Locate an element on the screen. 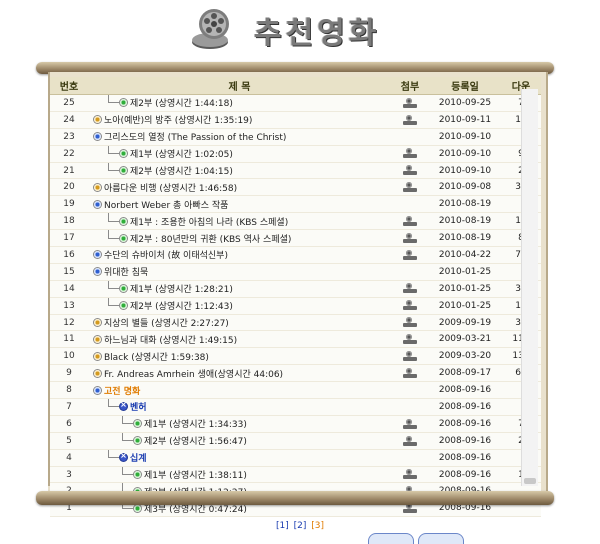 Image resolution: width=600 pixels, height=544 pixels. table-row: 20아름다운 비행 (상영시간 1:46:58)2010-09-0835 is located at coordinates (295, 187).